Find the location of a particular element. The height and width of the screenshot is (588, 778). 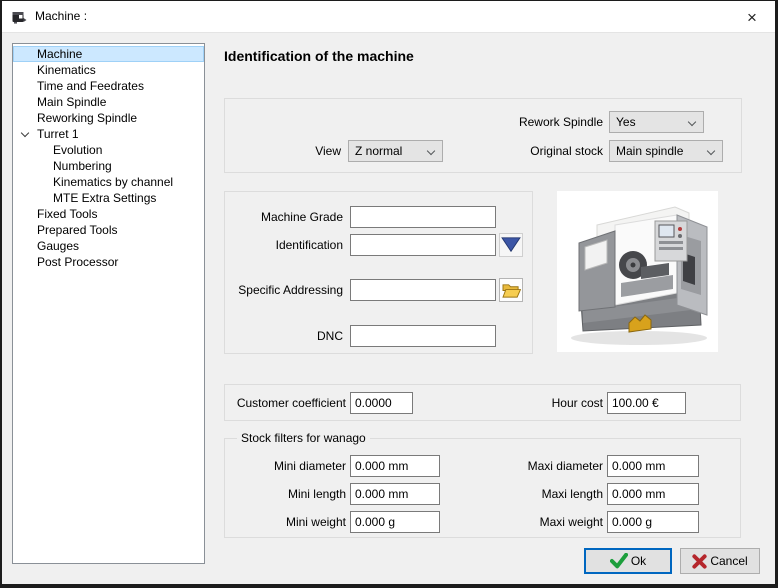

ok-check-icon is located at coordinates (618, 561).